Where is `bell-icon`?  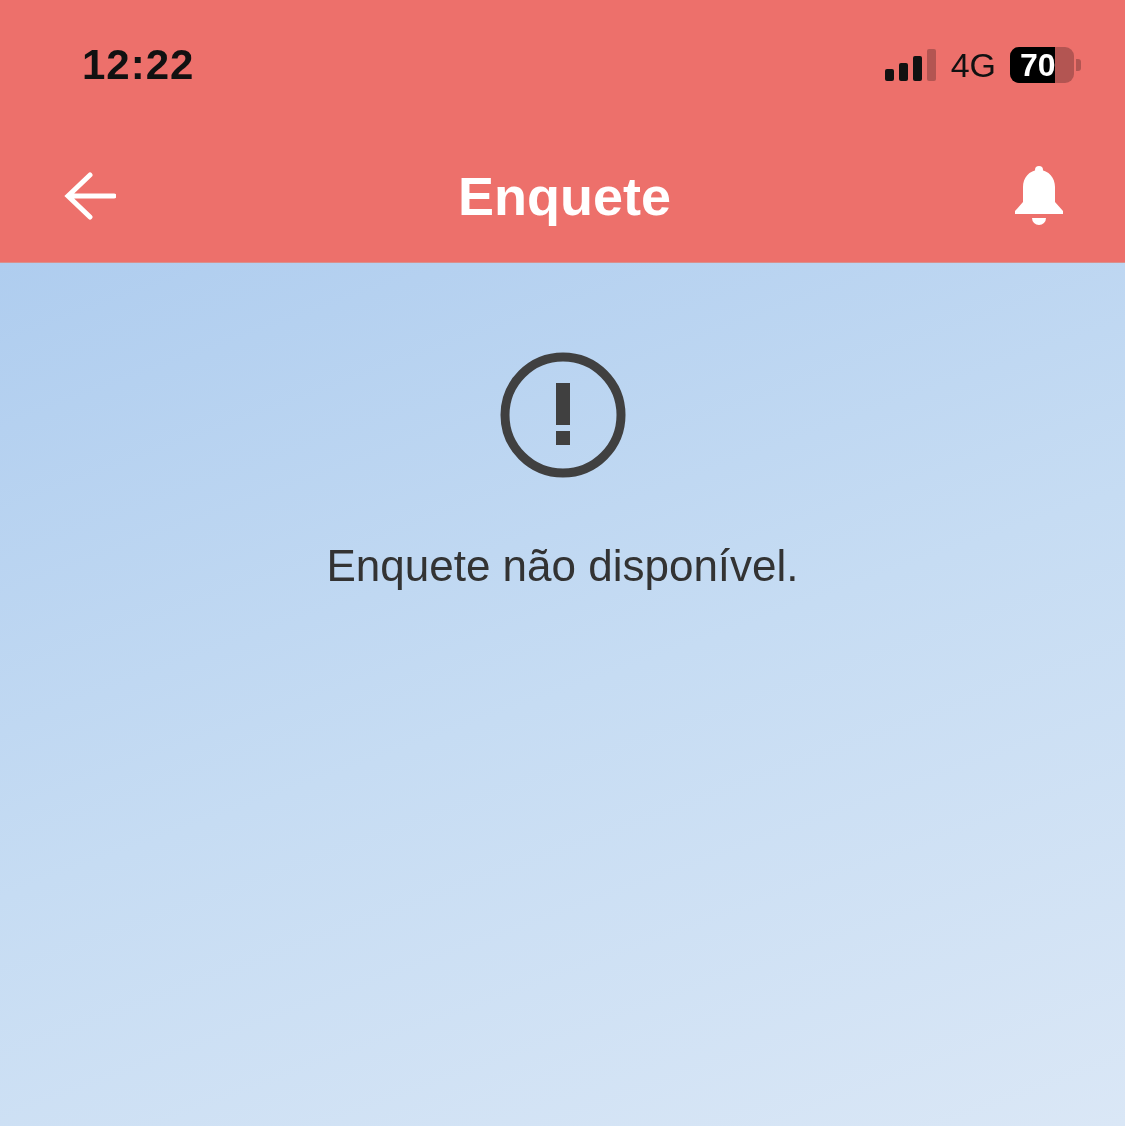
bell-icon is located at coordinates (1039, 196).